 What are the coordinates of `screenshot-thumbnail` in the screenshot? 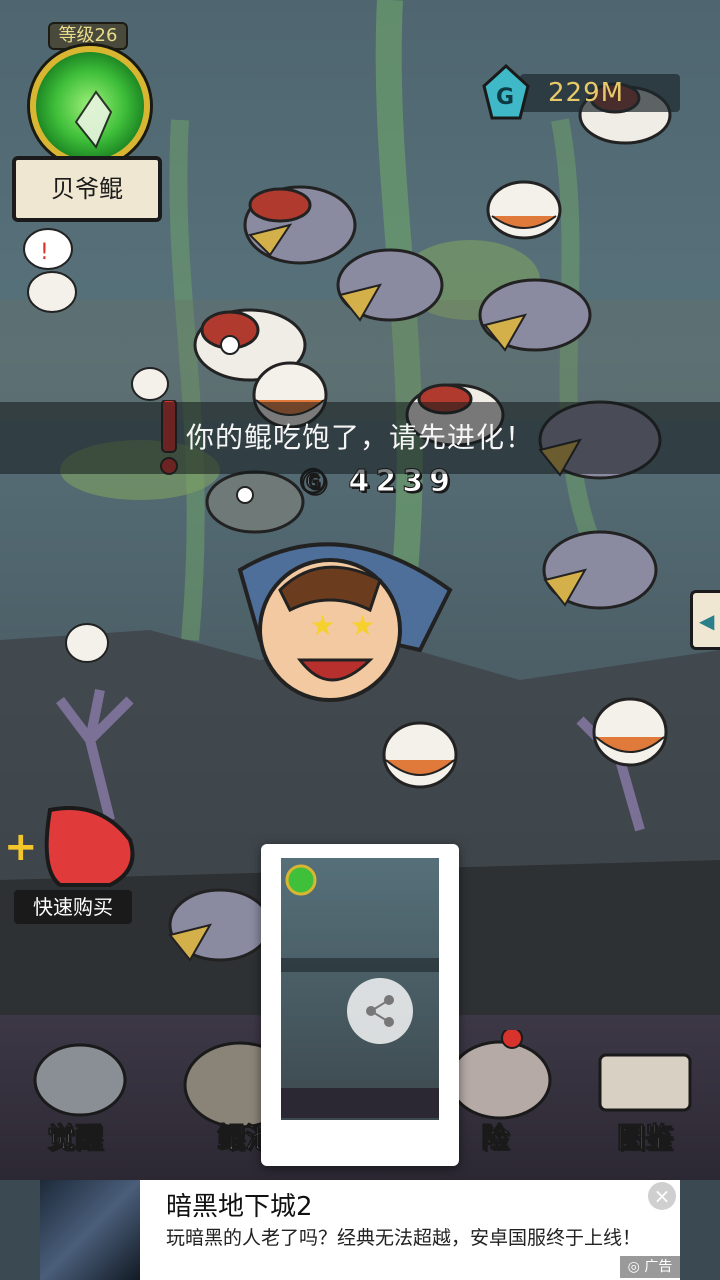 It's located at (360, 1001).